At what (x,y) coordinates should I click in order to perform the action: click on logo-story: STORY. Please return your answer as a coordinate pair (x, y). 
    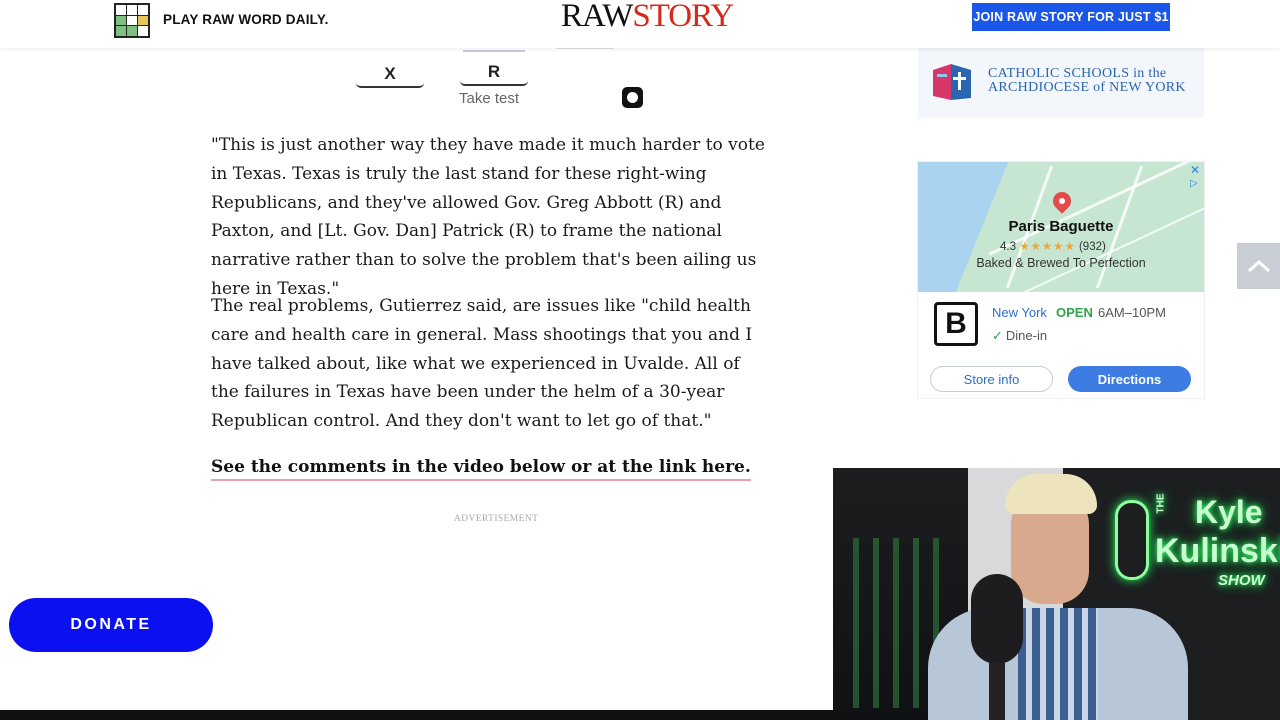
    Looking at the image, I should click on (683, 17).